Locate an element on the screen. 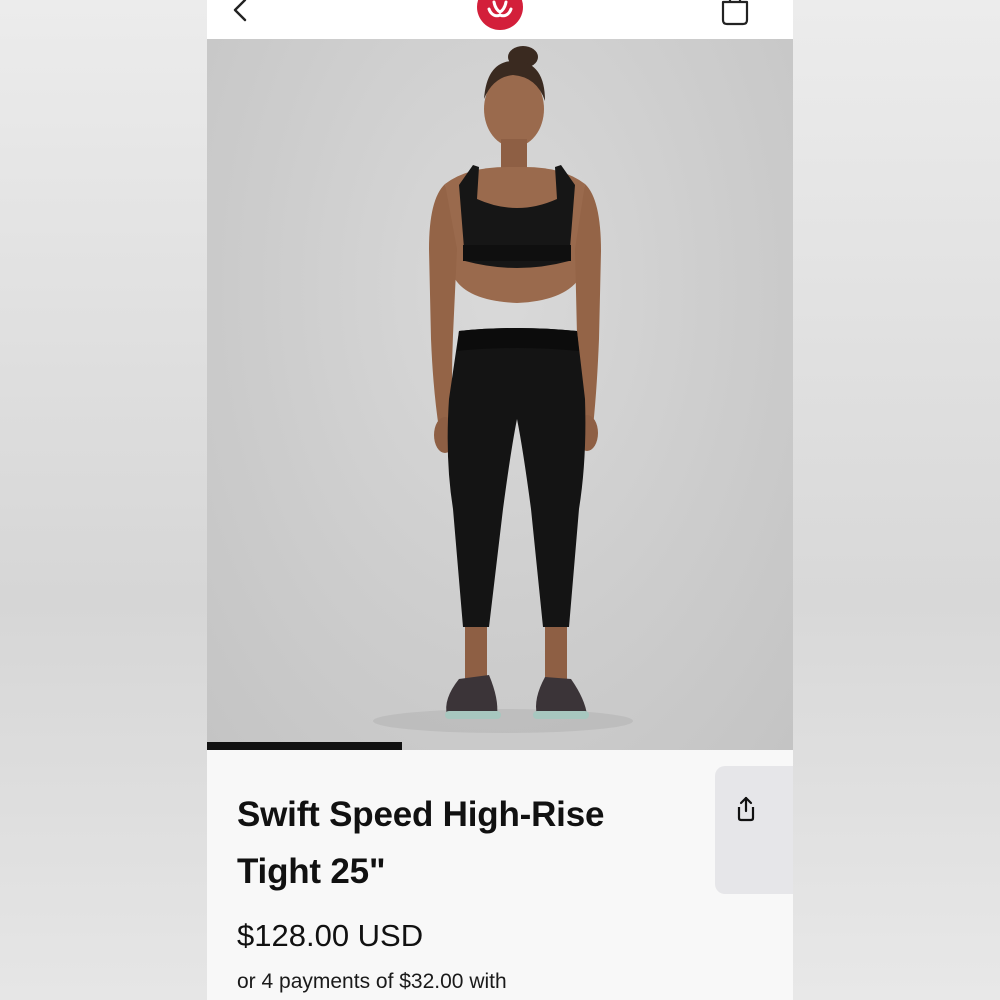 This screenshot has width=1000, height=1000. shopping-bag-icon is located at coordinates (735, 13).